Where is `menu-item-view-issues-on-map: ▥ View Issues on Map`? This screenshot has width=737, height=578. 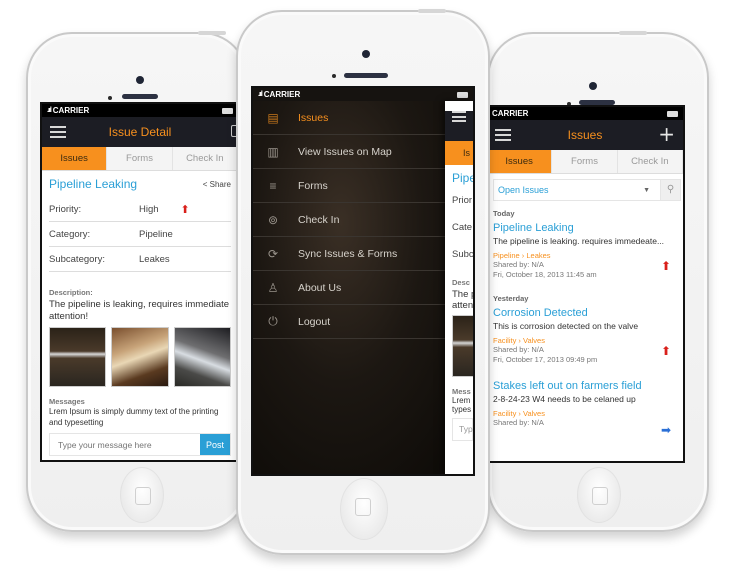 menu-item-view-issues-on-map: ▥ View Issues on Map is located at coordinates (349, 152).